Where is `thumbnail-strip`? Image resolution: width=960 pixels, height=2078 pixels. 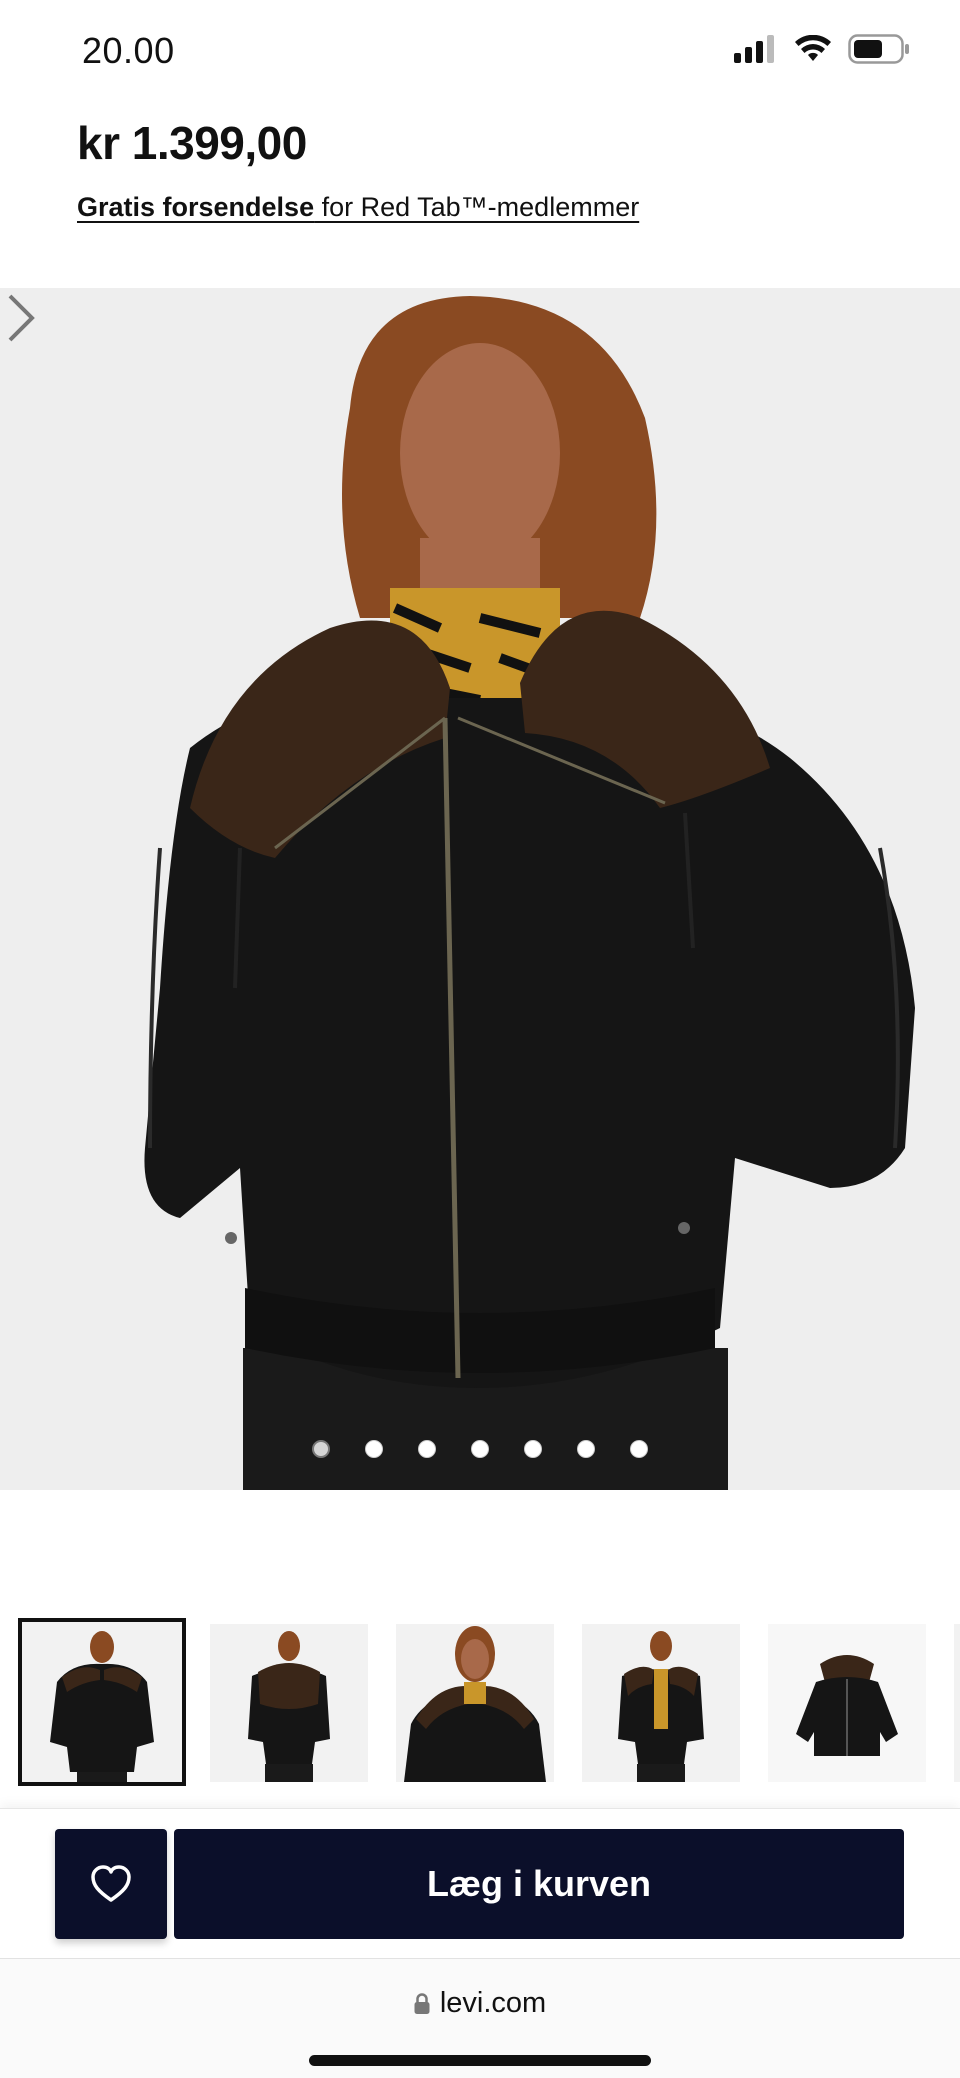 thumbnail-strip is located at coordinates (489, 1702).